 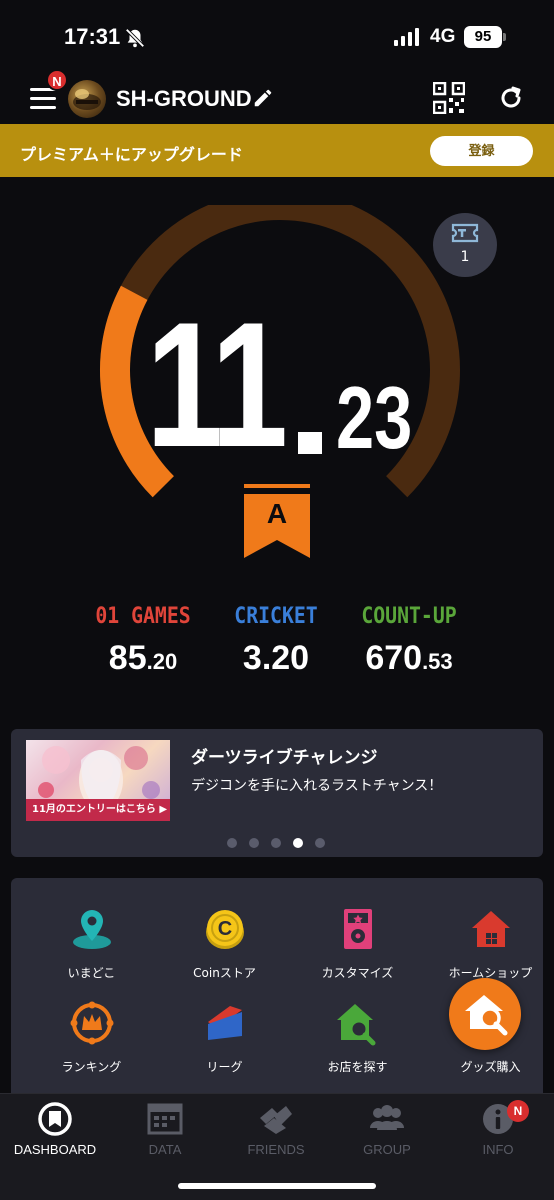 What do you see at coordinates (282, 840) in the screenshot?
I see `carousel-pagination` at bounding box center [282, 840].